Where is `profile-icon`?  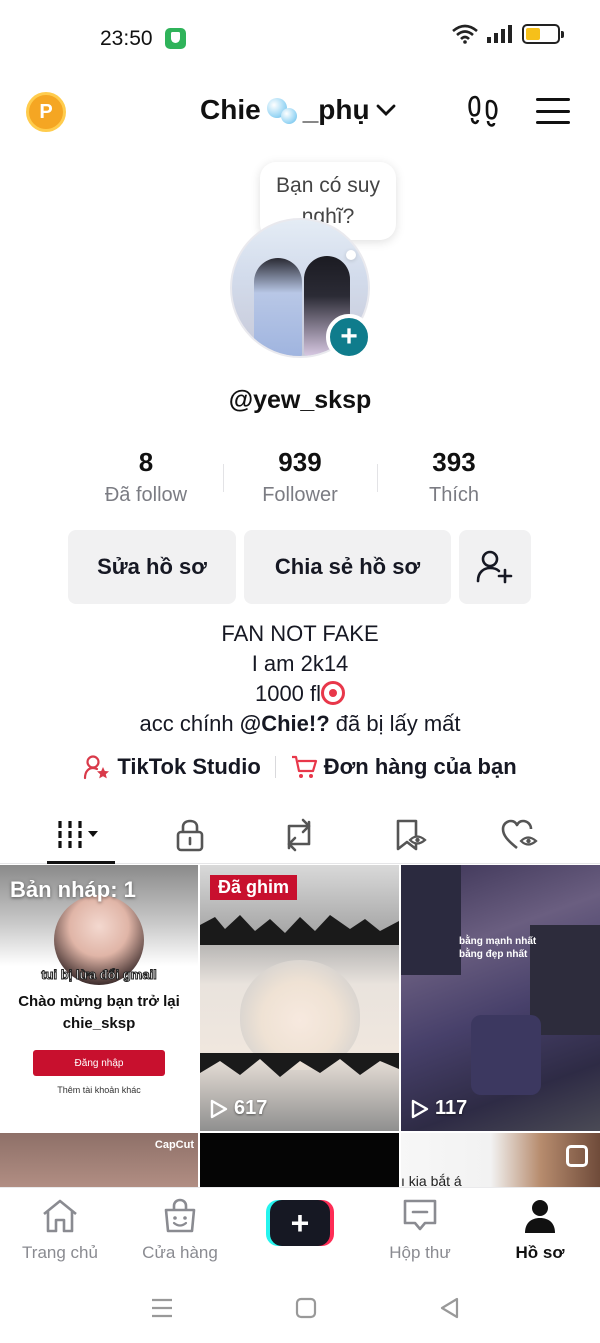 profile-icon is located at coordinates (540, 1216).